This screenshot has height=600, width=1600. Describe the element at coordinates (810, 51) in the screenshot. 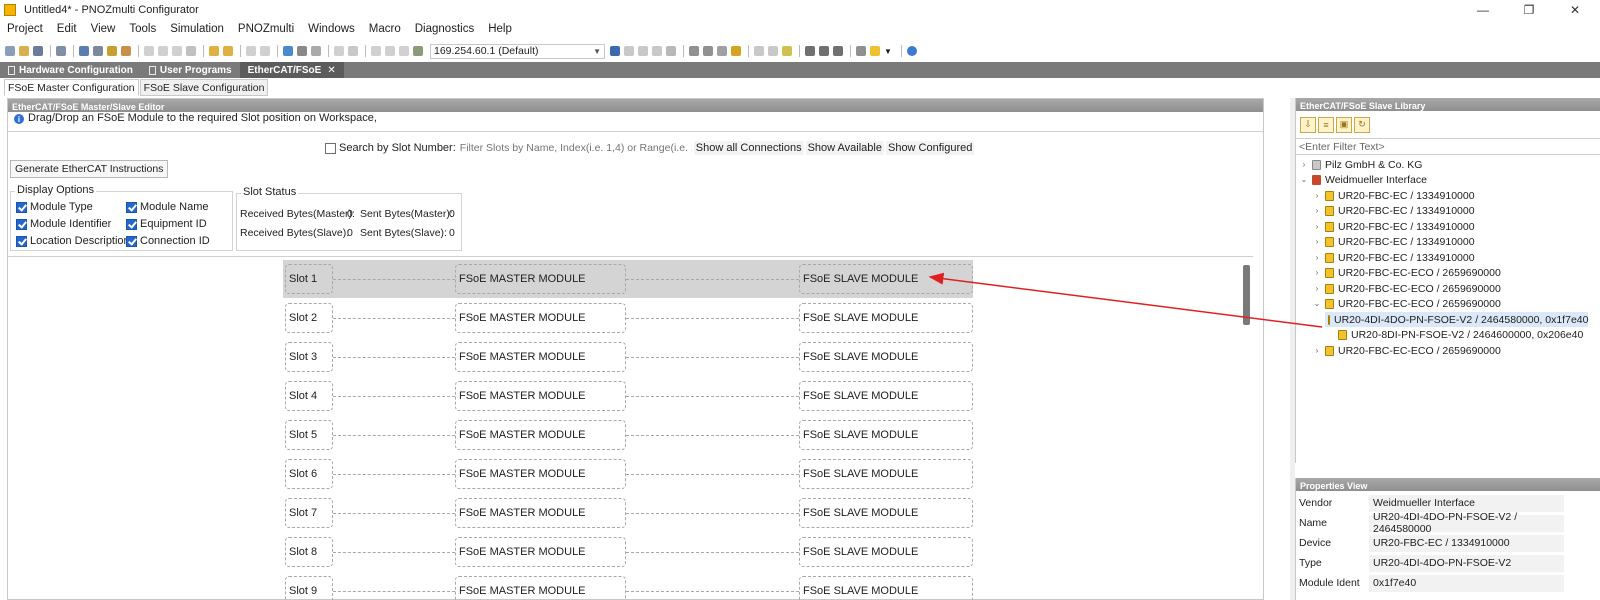

I see `gear-icon` at that location.